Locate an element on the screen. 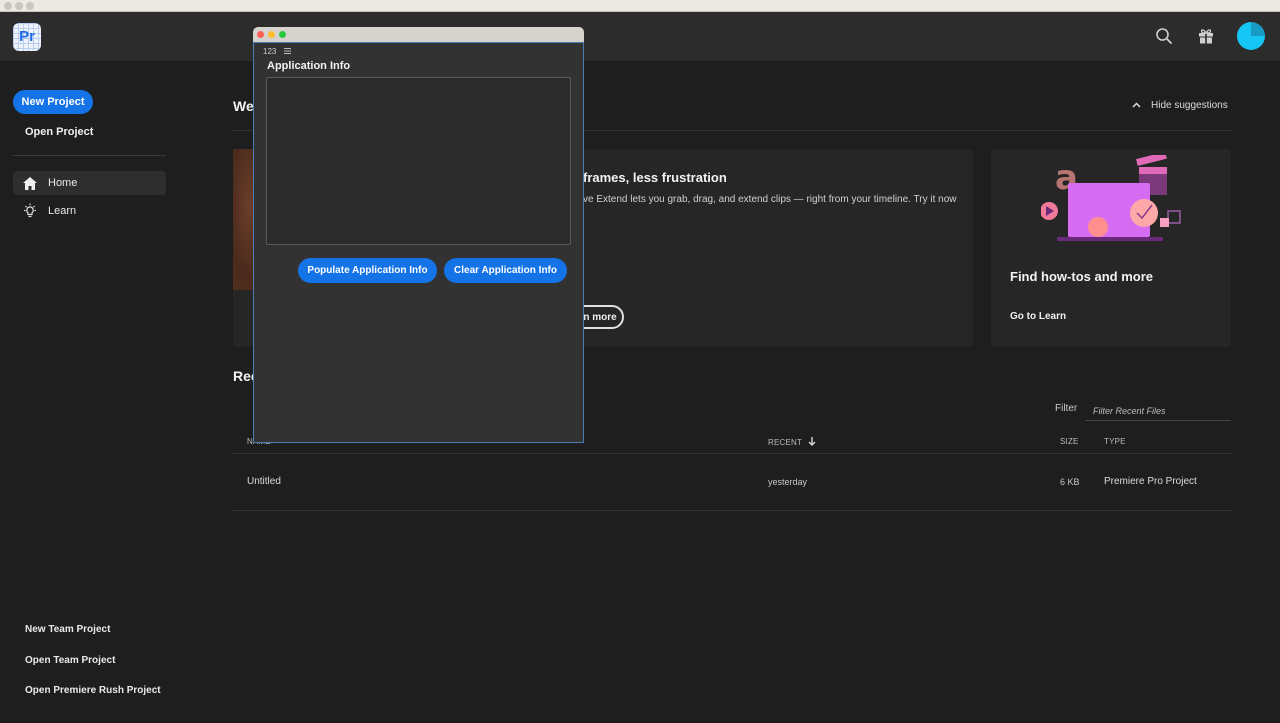 The image size is (1280, 723). hide-suggestions-label: Hide suggestions is located at coordinates (1189, 105).